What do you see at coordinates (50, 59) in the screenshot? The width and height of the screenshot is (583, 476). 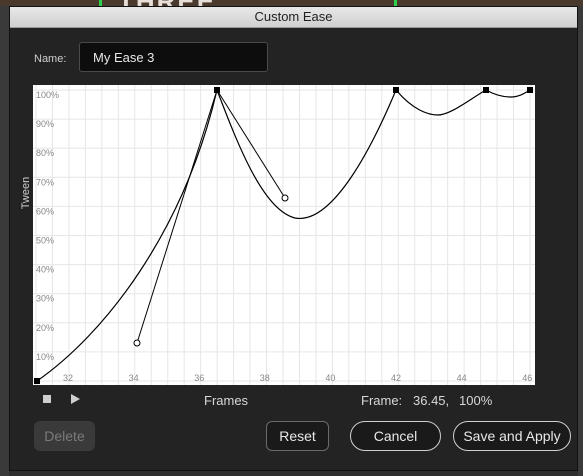 I see `name-label: Name:` at bounding box center [50, 59].